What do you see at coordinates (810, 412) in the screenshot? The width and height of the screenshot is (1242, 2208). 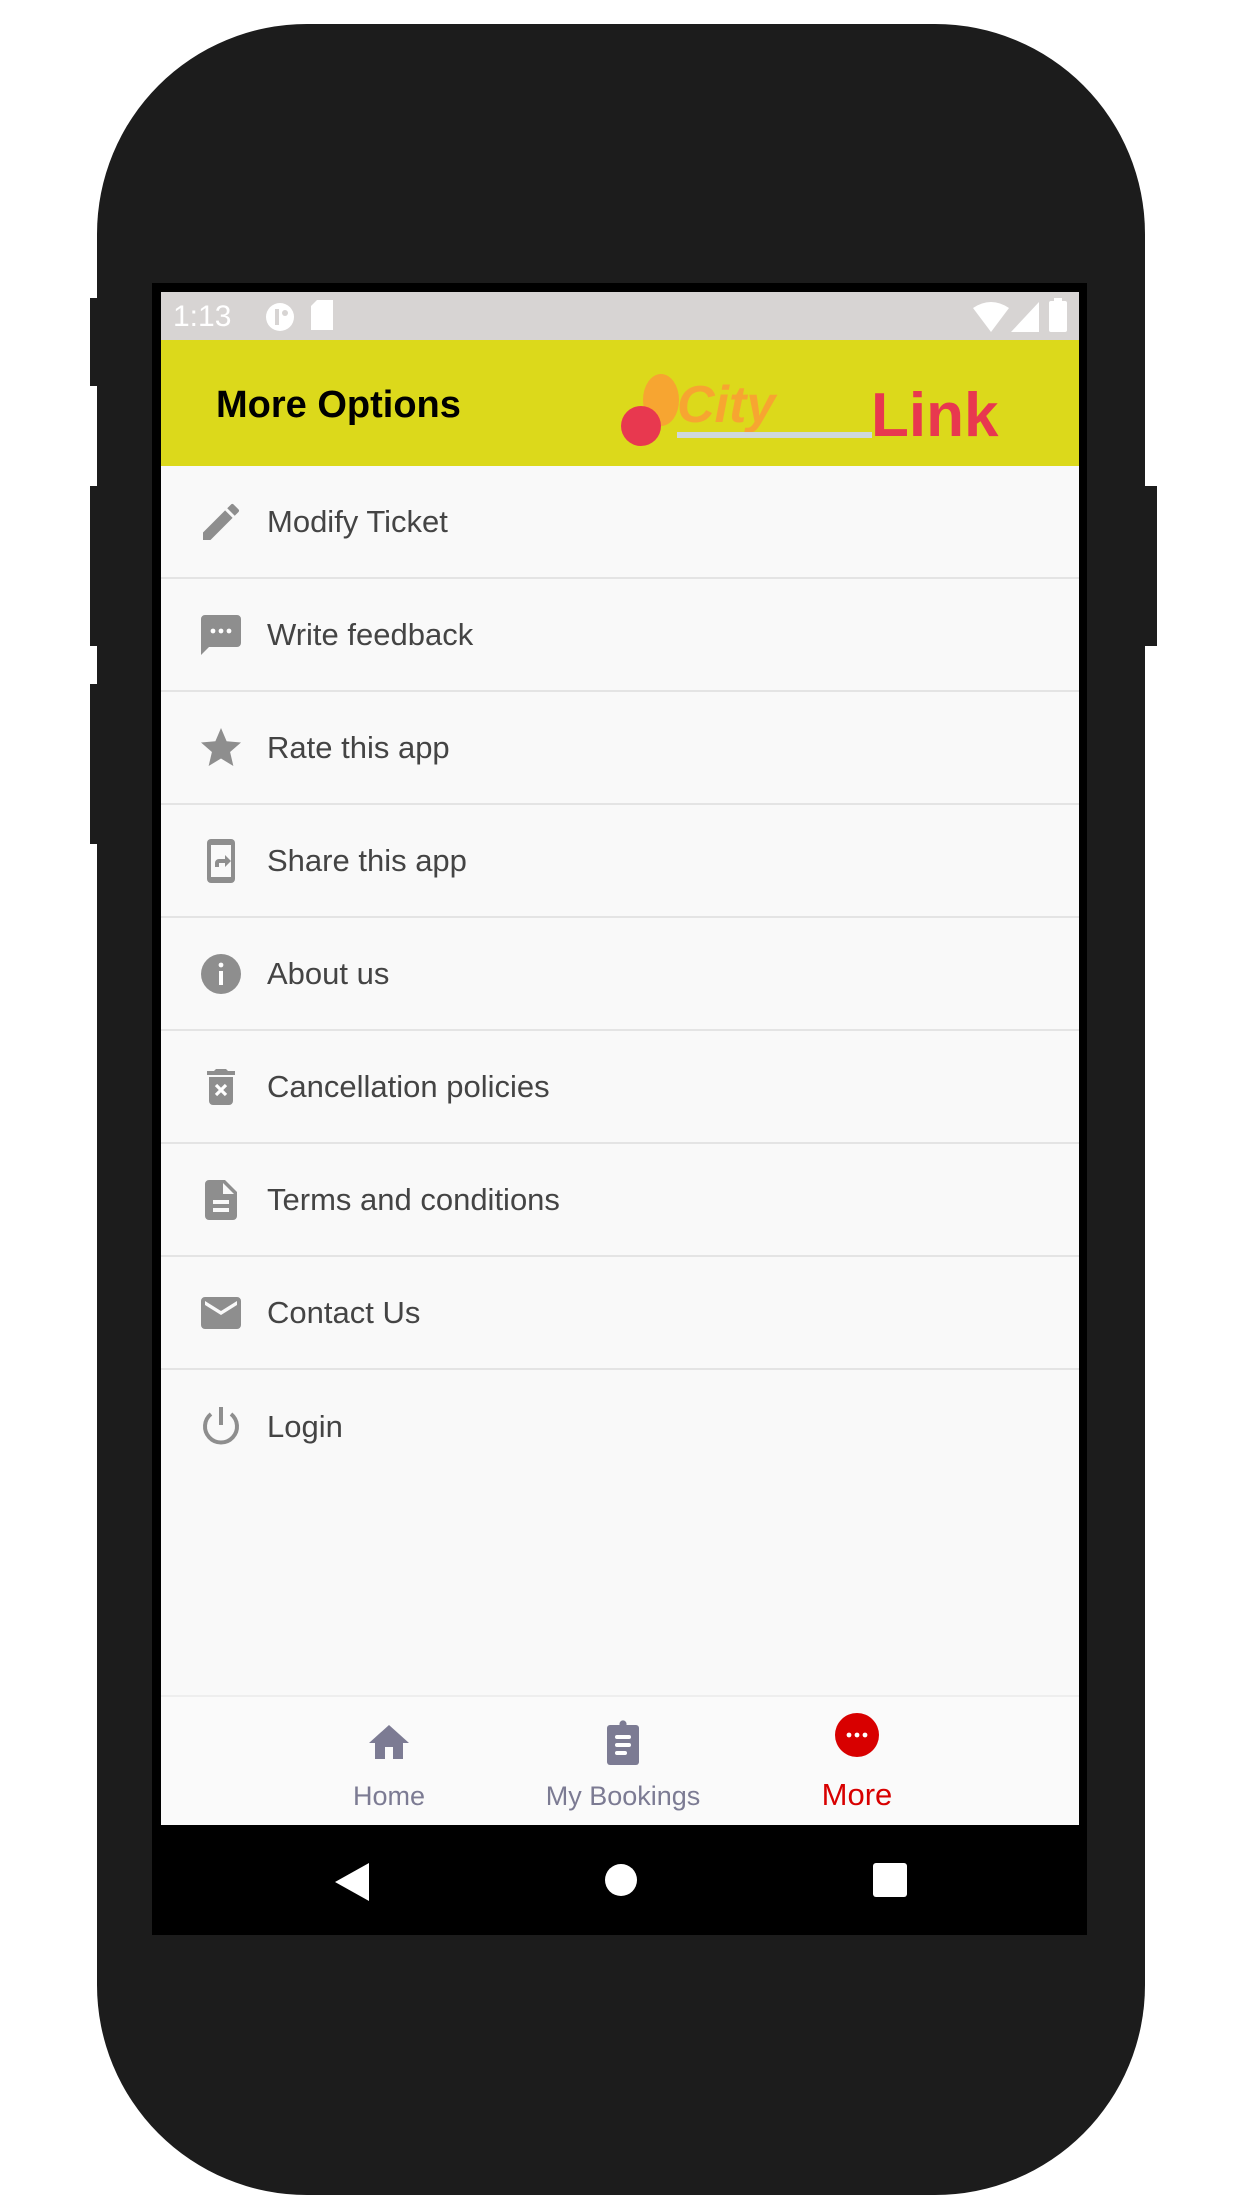 I see `citylink-logo: City Link` at bounding box center [810, 412].